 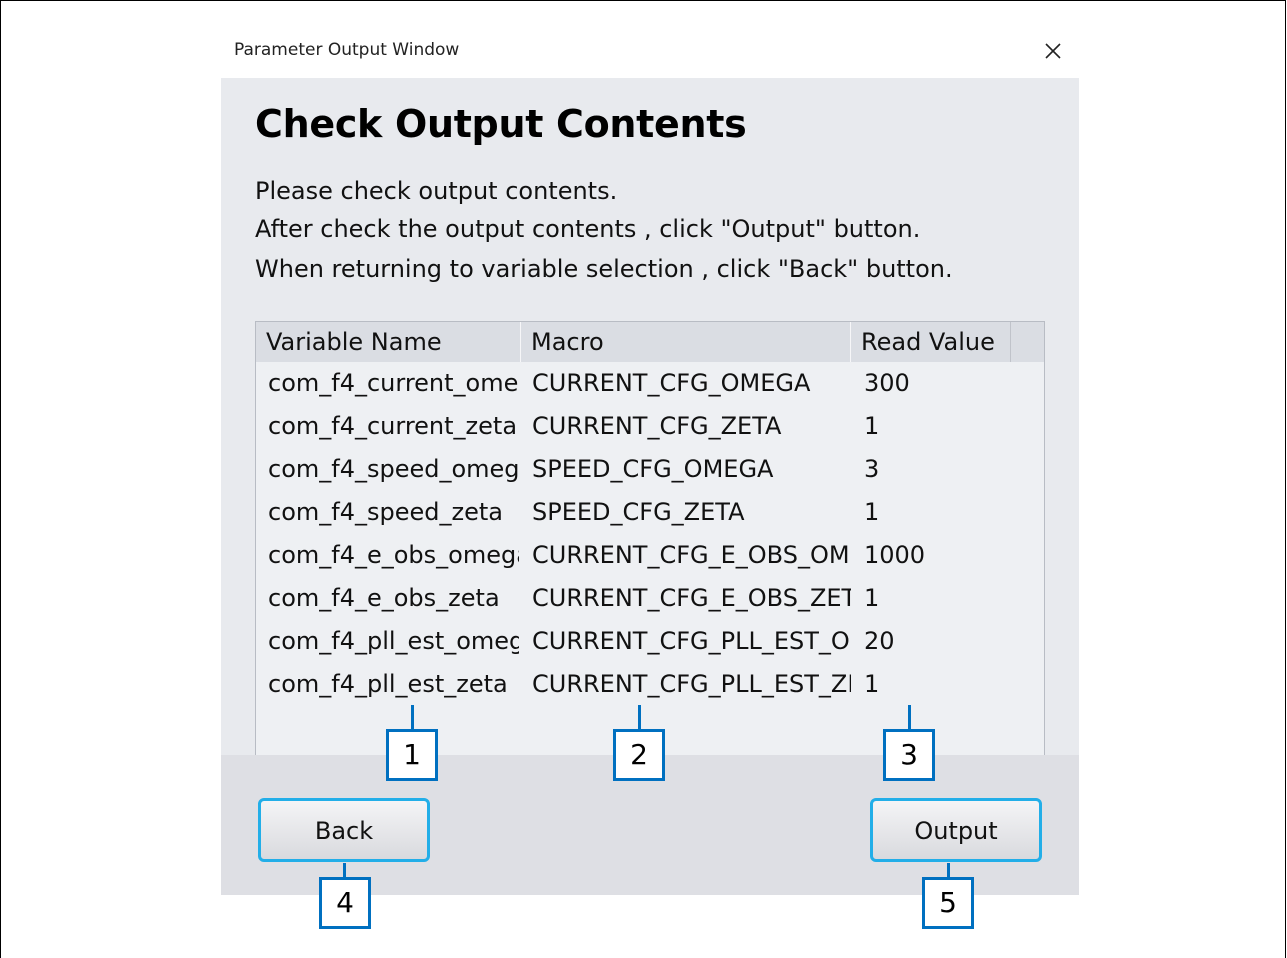 I want to click on window-title: Parameter Output Window, so click(x=347, y=50).